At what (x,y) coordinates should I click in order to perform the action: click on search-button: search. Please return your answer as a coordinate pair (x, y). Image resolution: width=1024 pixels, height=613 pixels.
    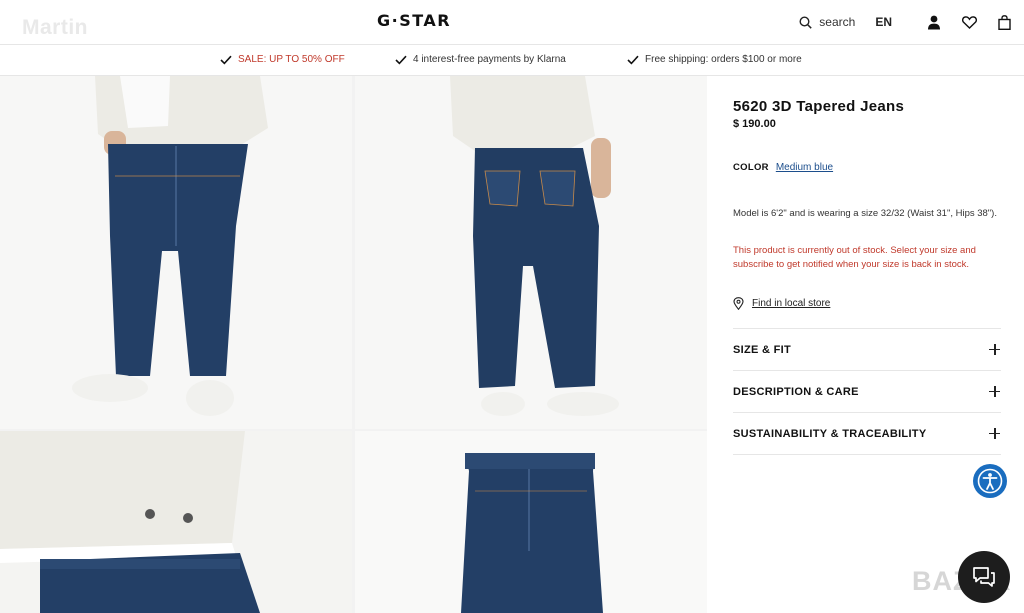
    Looking at the image, I should click on (827, 22).